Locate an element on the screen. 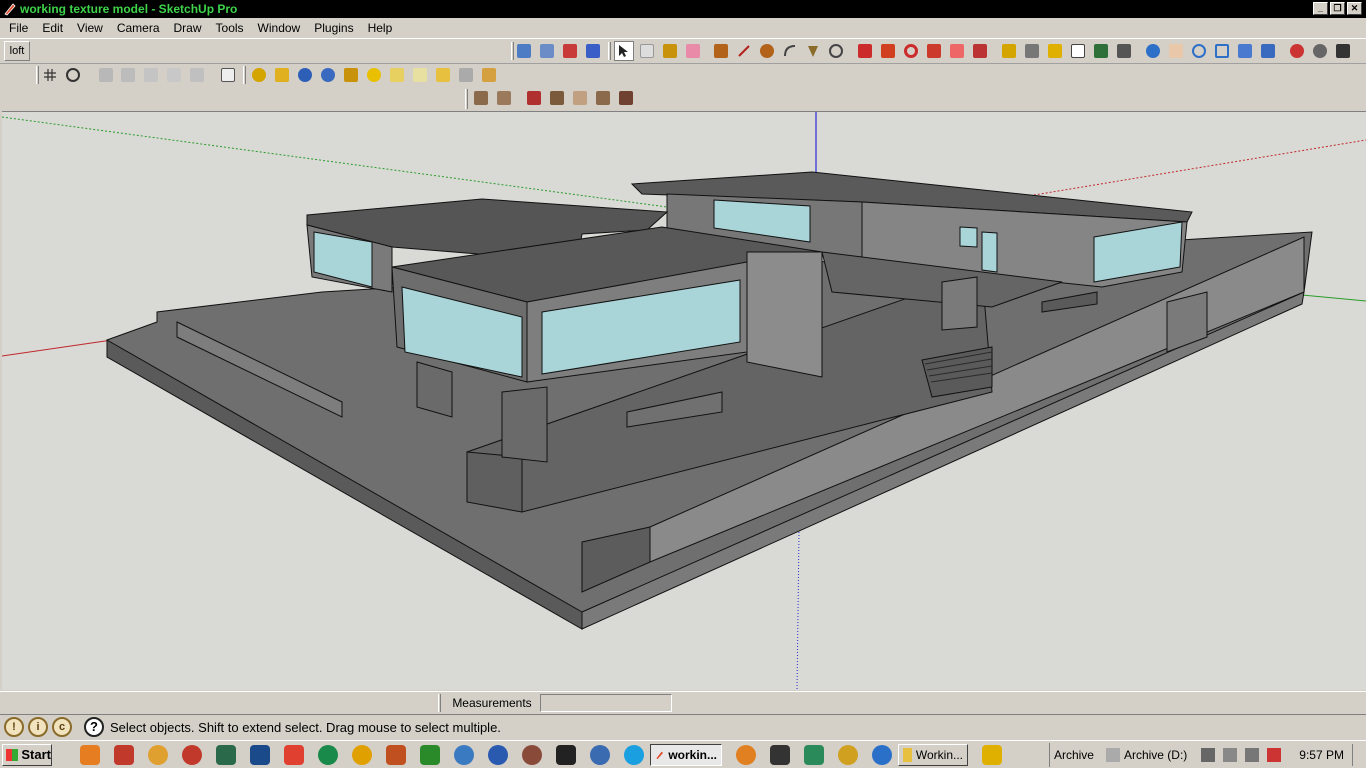 This screenshot has width=1366, height=768. media-player-icon is located at coordinates (90, 754).